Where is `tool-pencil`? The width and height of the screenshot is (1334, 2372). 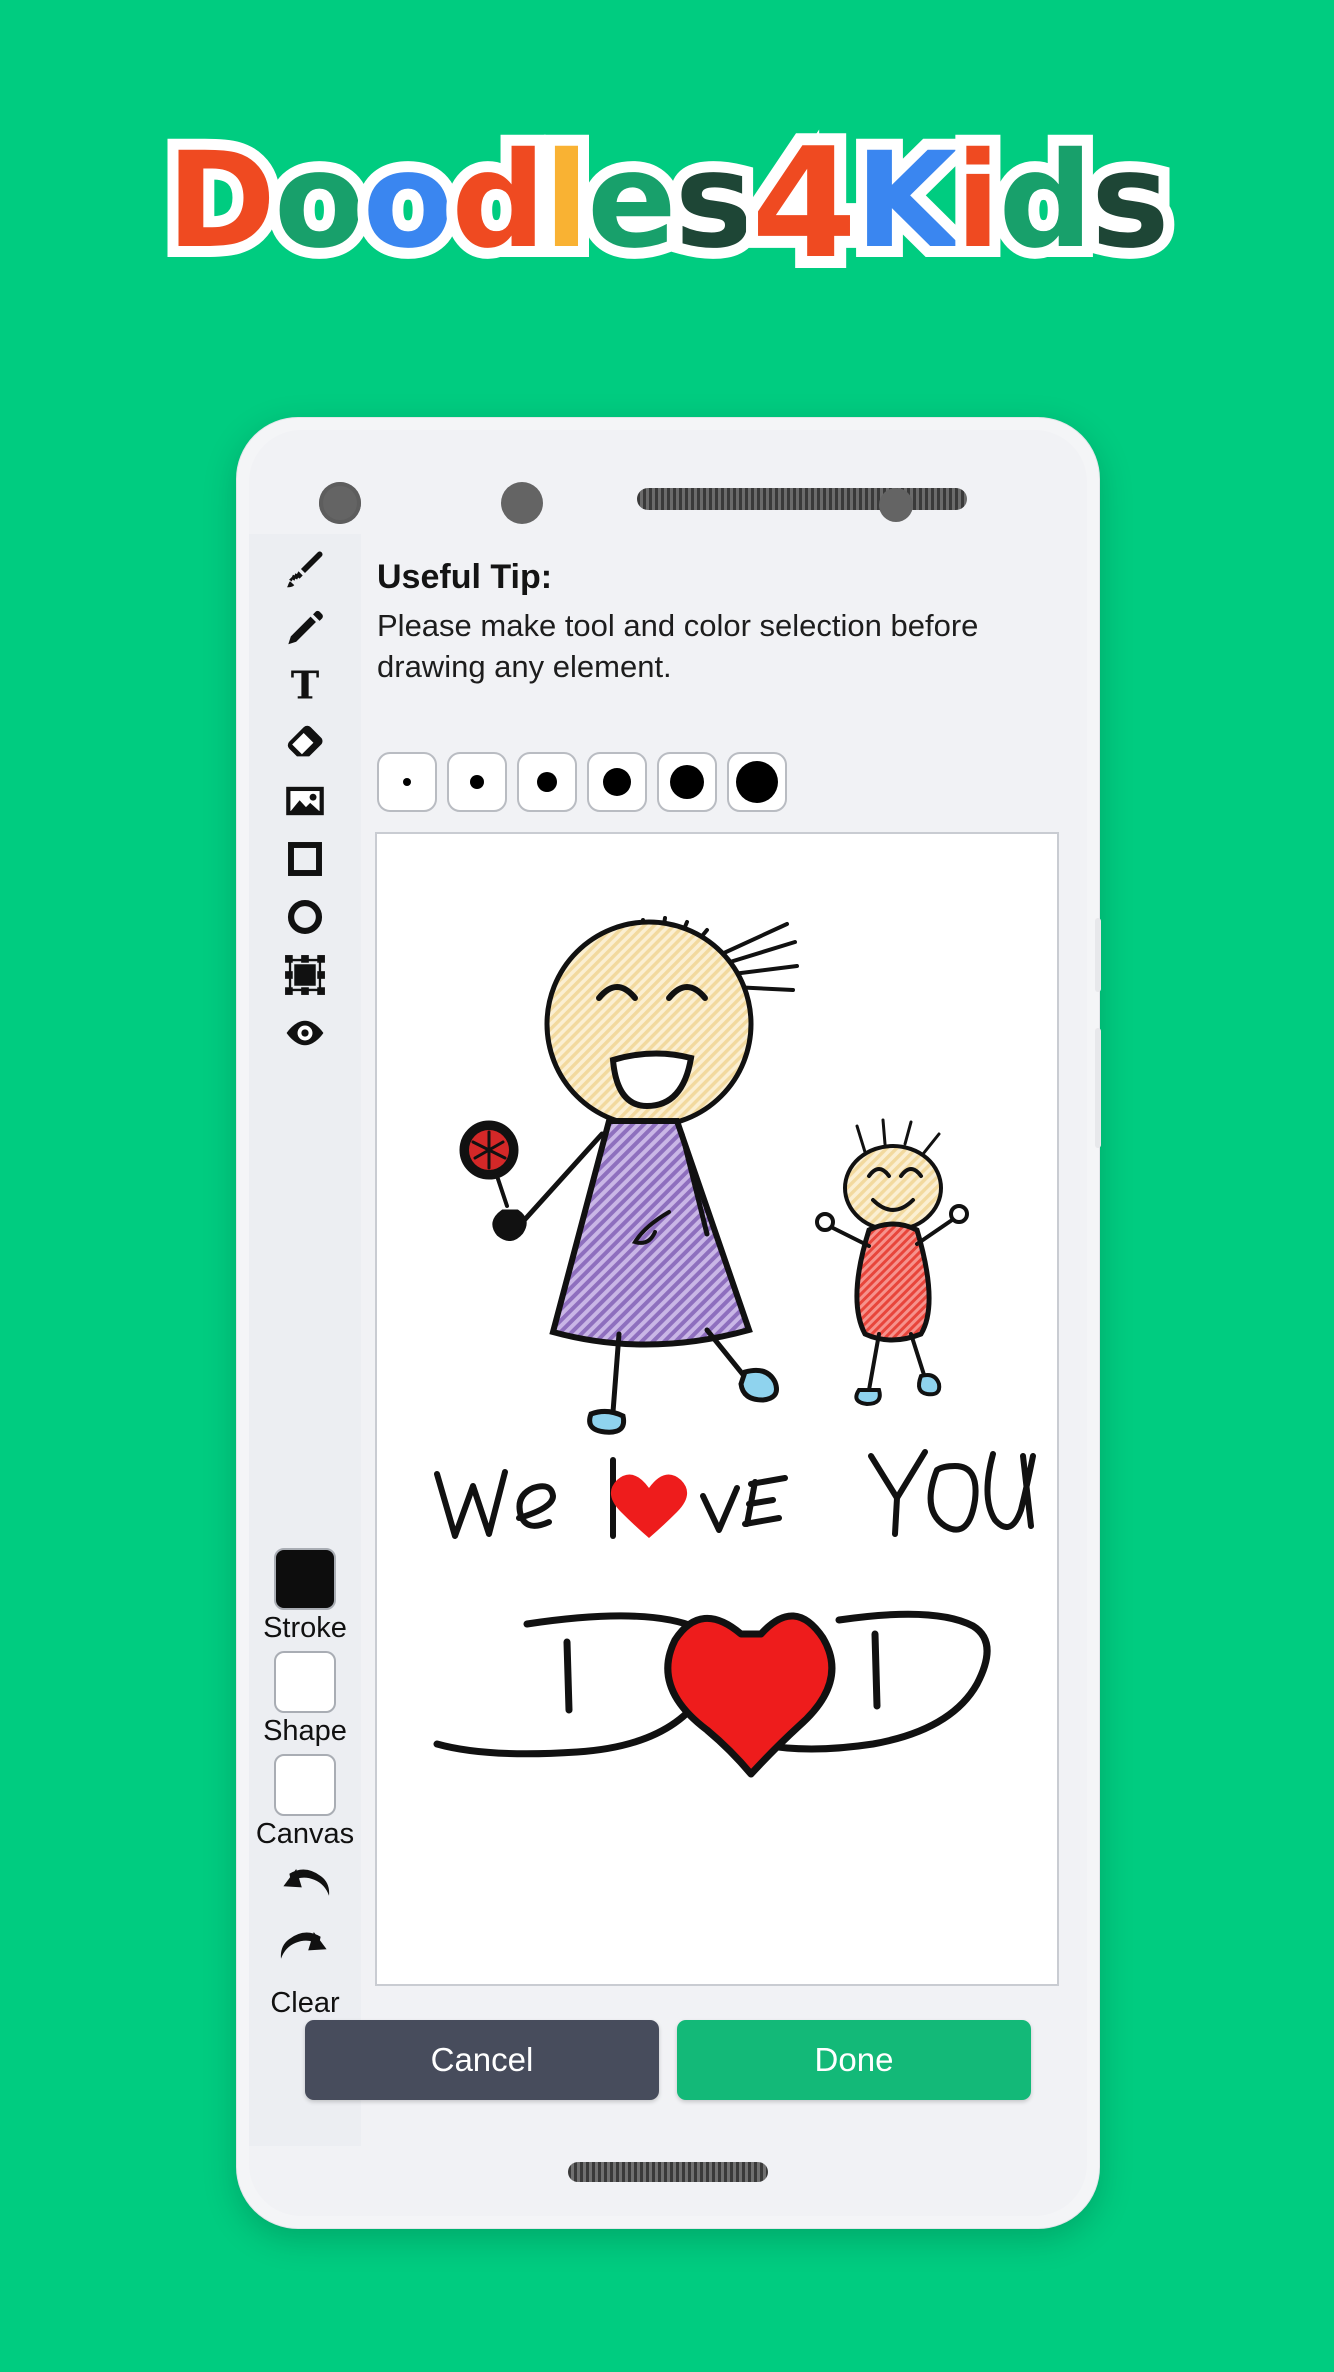 tool-pencil is located at coordinates (305, 627).